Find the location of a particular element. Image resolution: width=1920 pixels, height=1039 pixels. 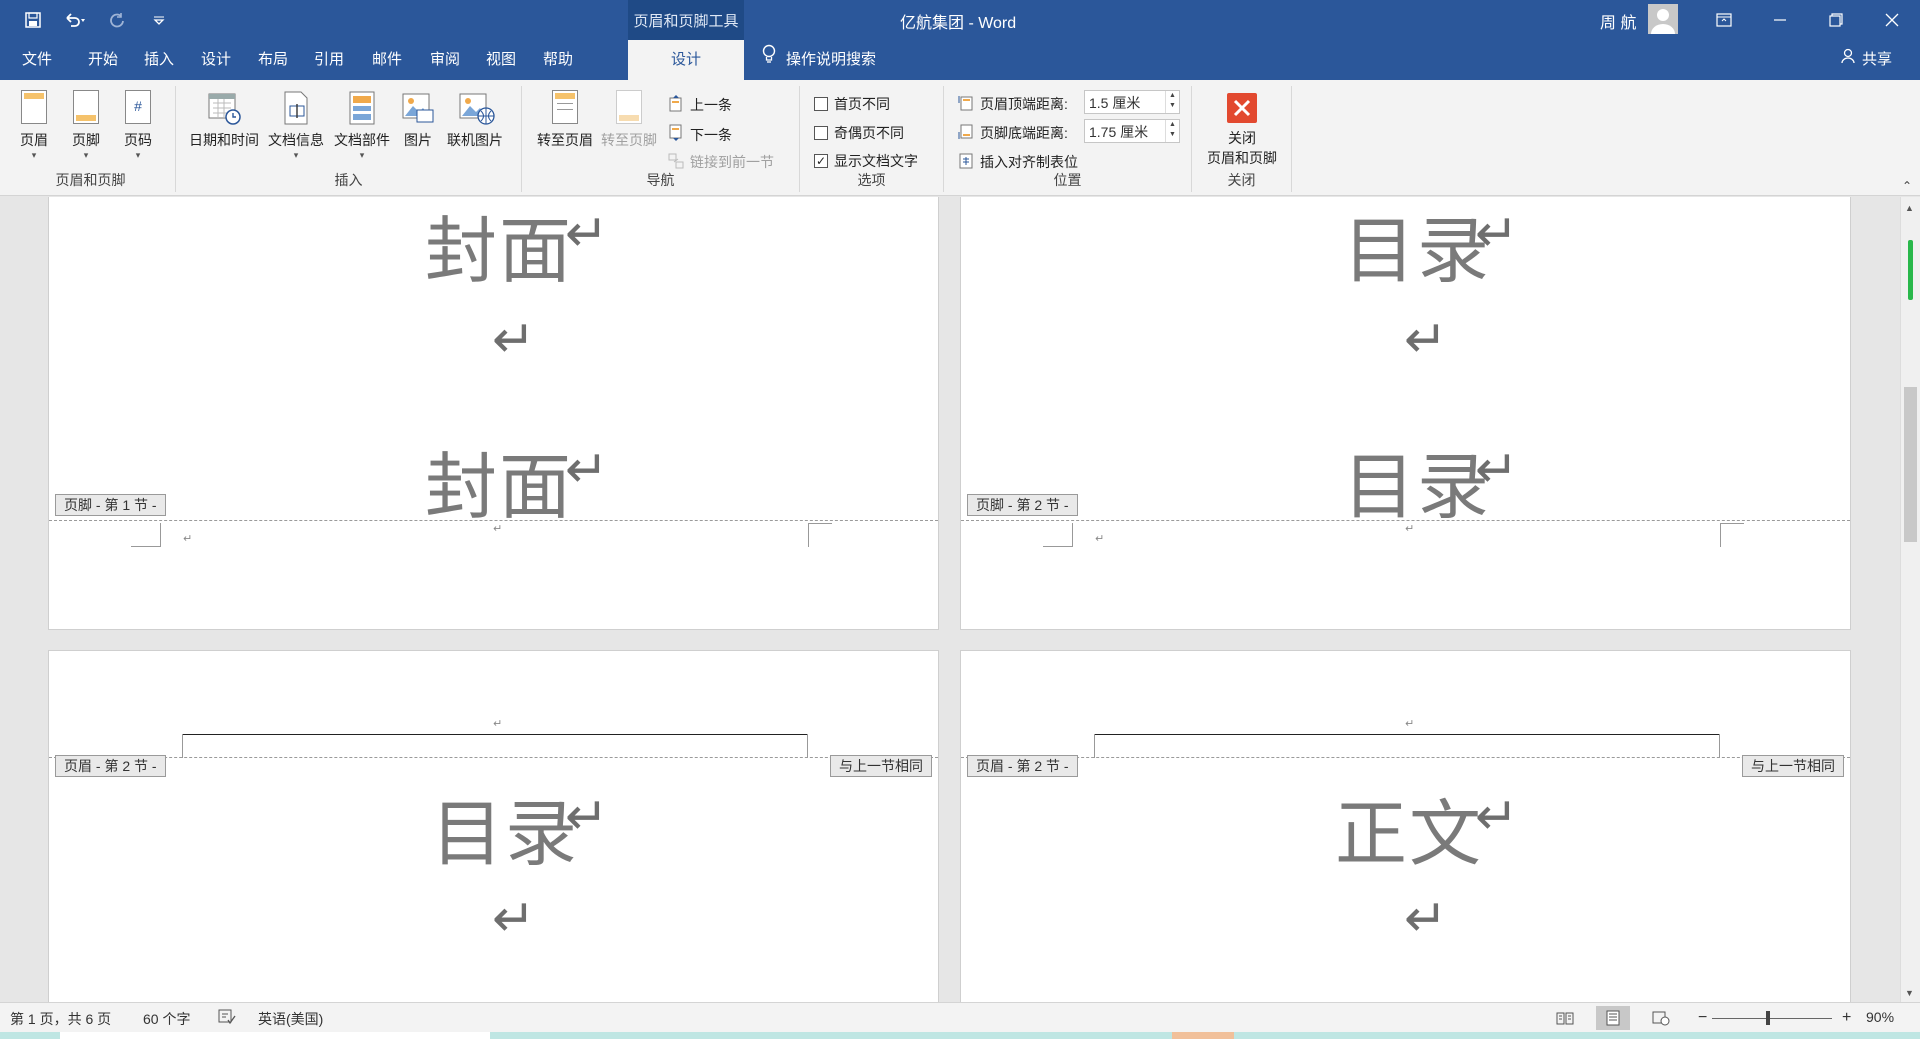

zoom-out-icon: − is located at coordinates (1702, 1018).